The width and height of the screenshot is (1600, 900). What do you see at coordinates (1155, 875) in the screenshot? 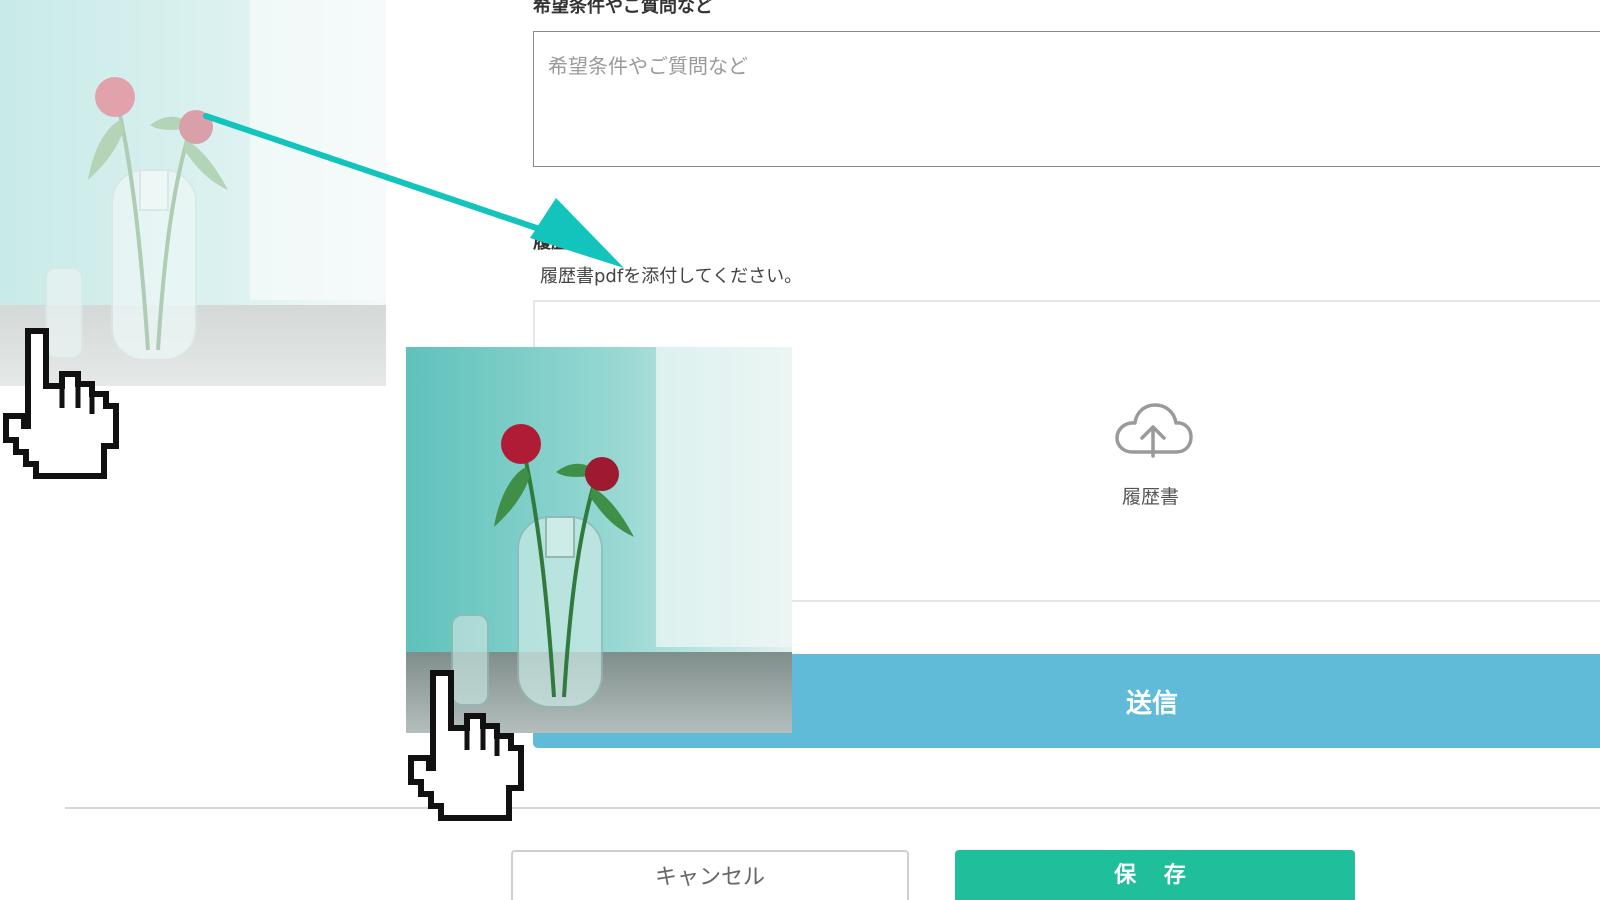
I see `save-button: 保 存` at bounding box center [1155, 875].